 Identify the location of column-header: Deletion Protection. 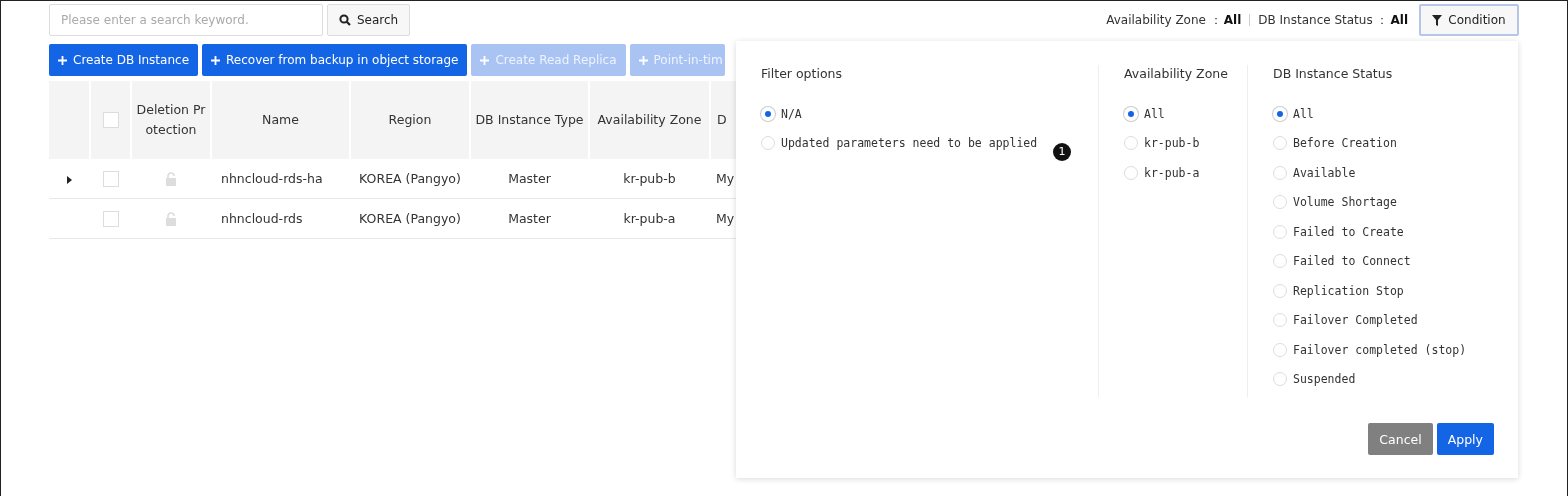
(171, 120).